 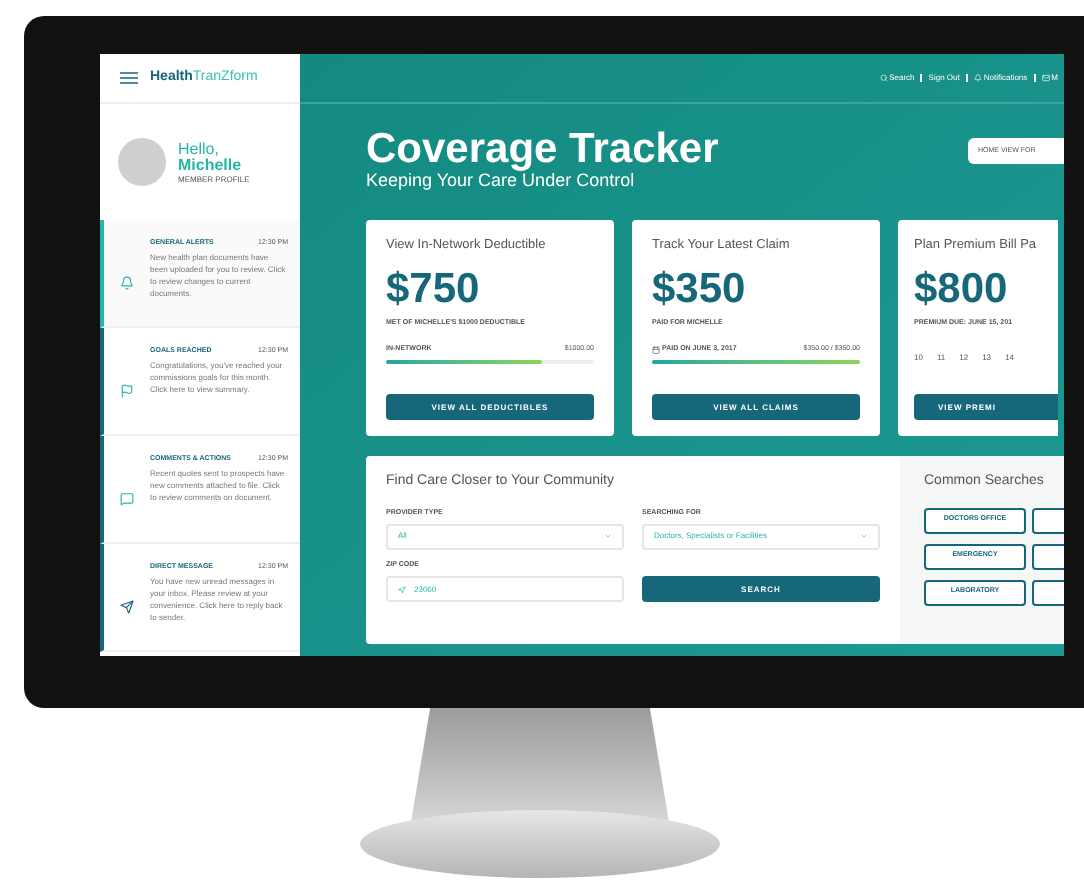 I want to click on flag-icon, so click(x=127, y=390).